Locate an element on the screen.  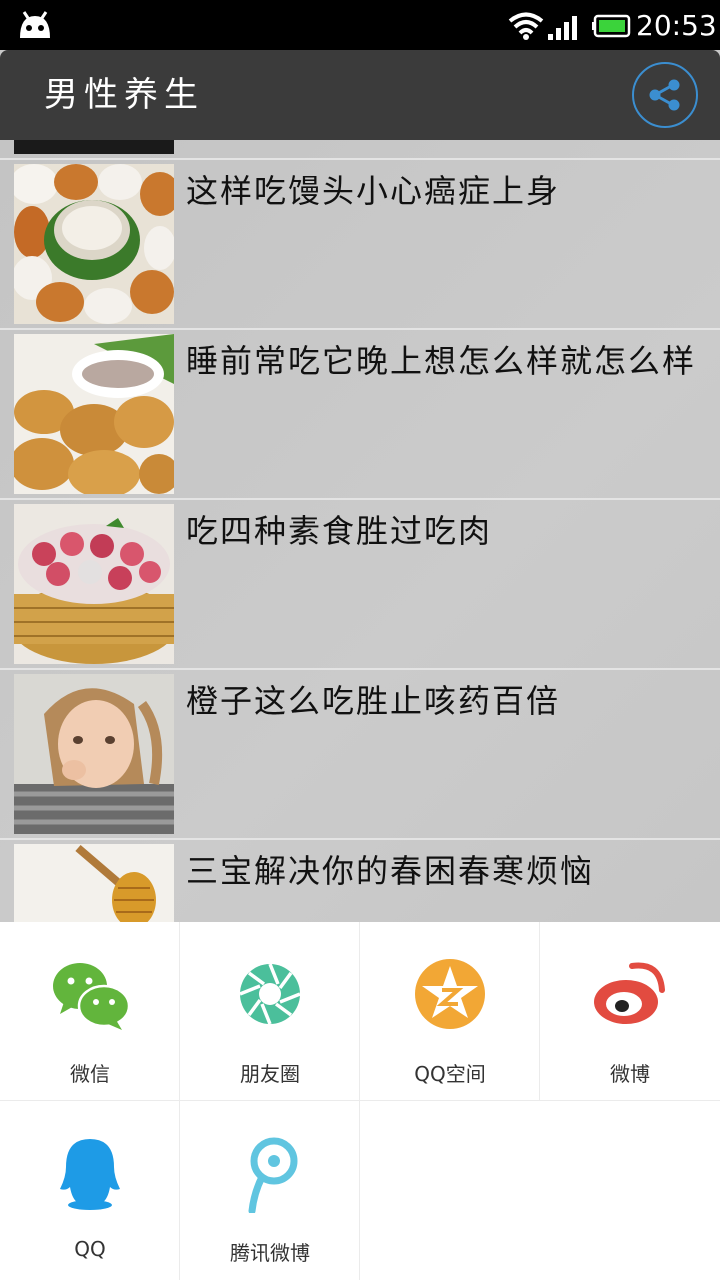
share-moments-button: 朋友圈 is located at coordinates (270, 1011).